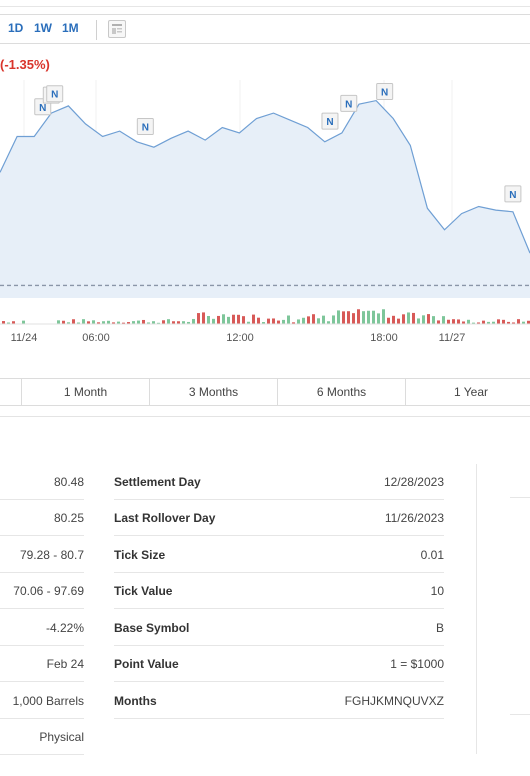 The height and width of the screenshot is (776, 530). I want to click on detail-row: 80.48, so click(42, 482).